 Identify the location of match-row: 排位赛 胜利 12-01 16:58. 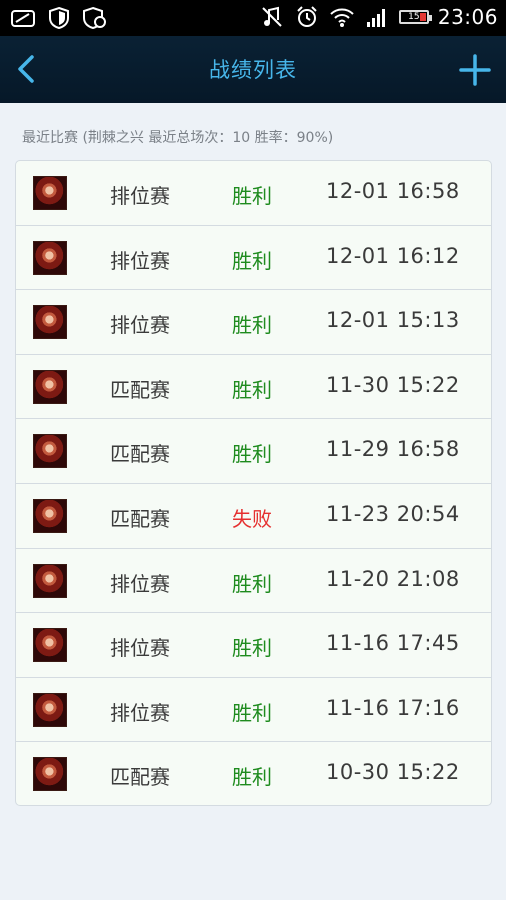
(253, 193).